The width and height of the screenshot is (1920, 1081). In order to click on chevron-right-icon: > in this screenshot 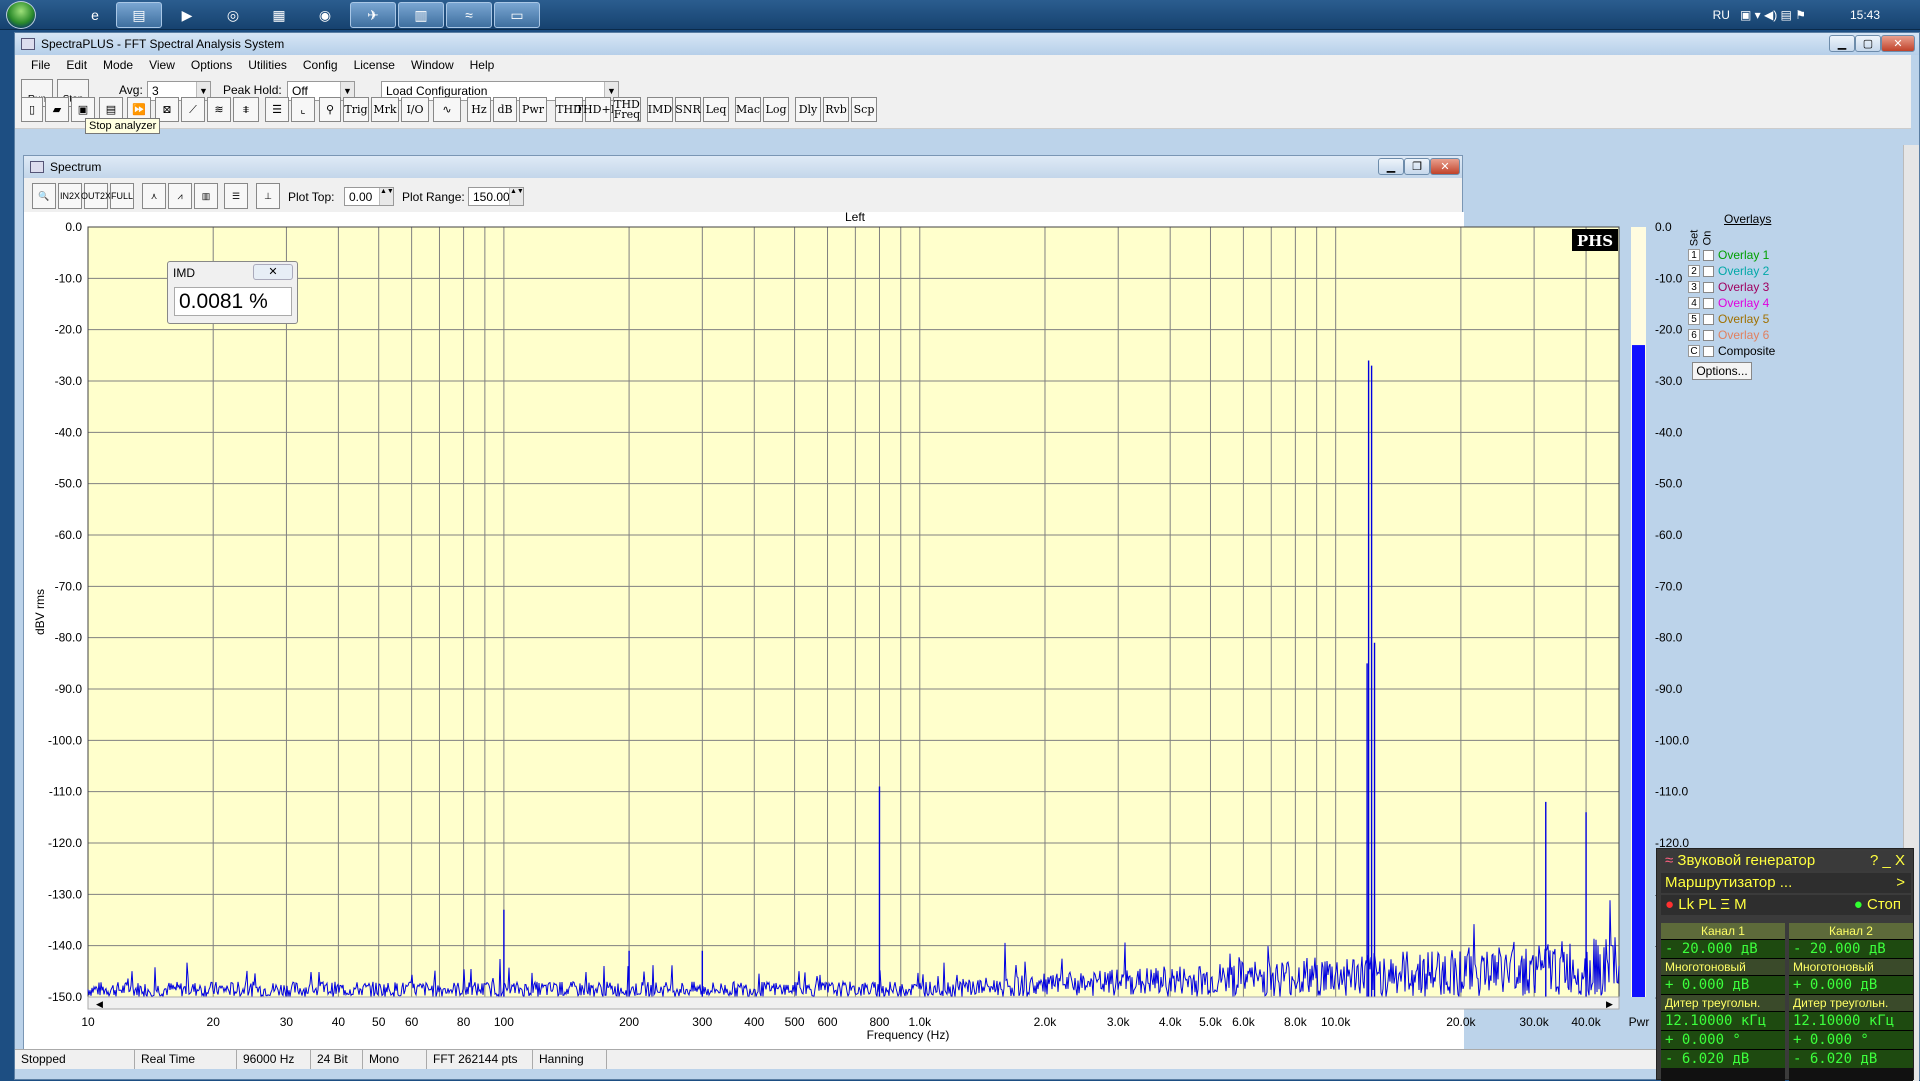, I will do `click(1900, 883)`.